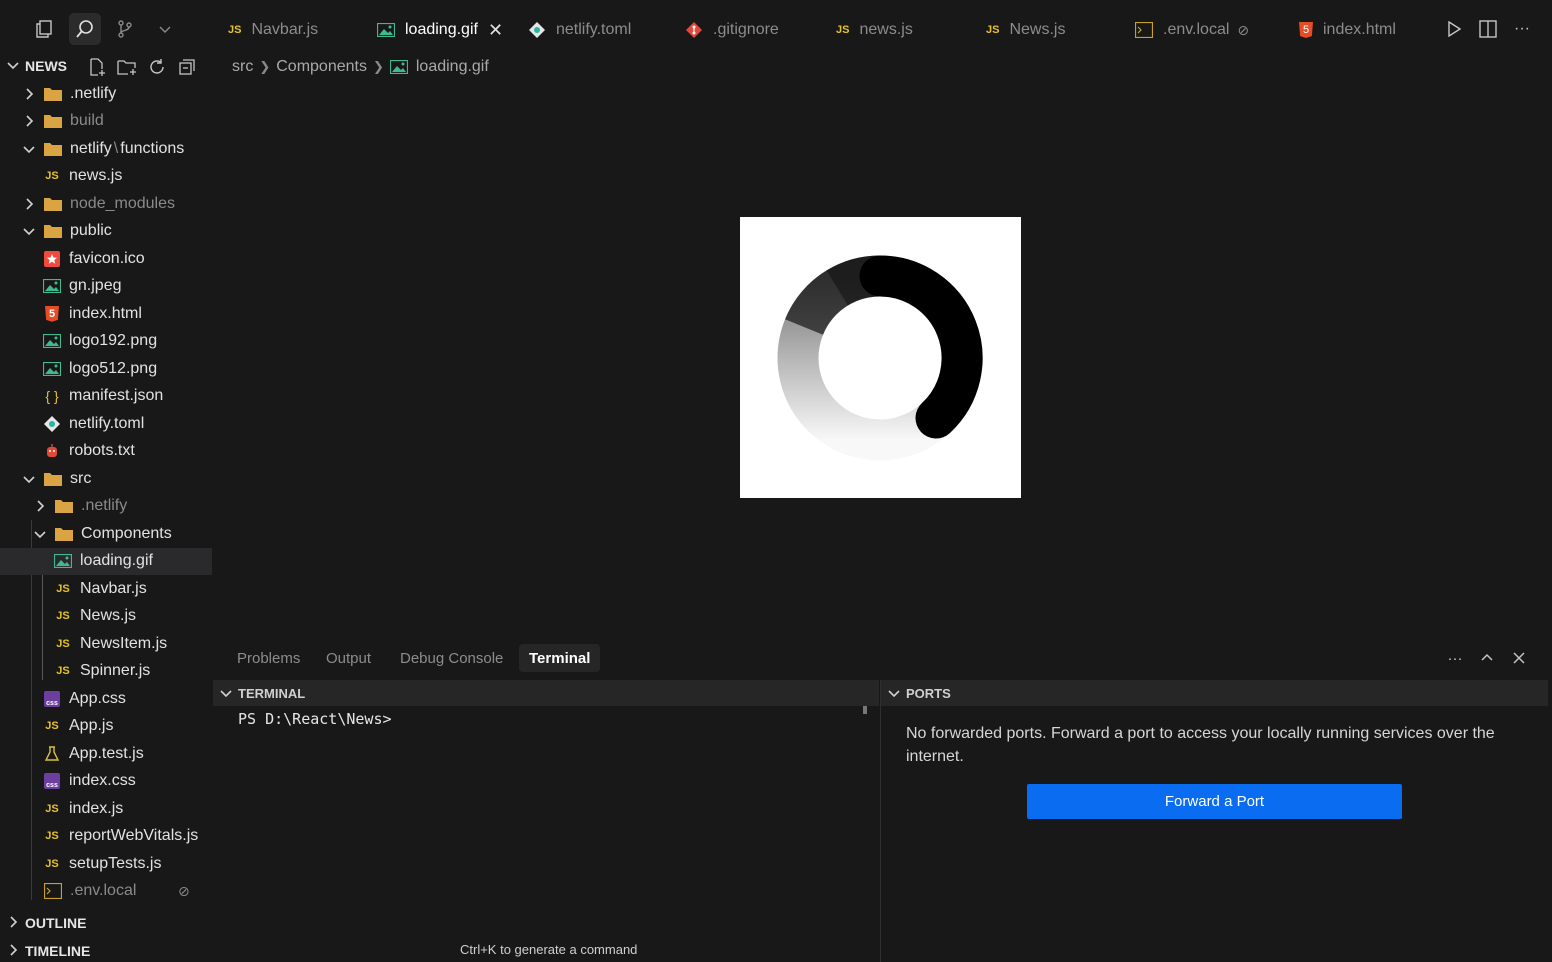 This screenshot has width=1552, height=962. What do you see at coordinates (106, 342) in the screenshot?
I see `file-item: logo192.png` at bounding box center [106, 342].